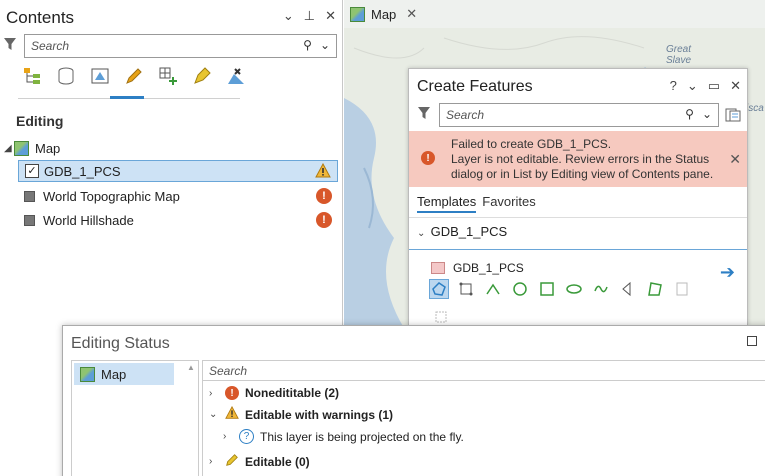 Image resolution: width=765 pixels, height=476 pixels. I want to click on status-group-noneditable: › ! Nonedititable (2), so click(274, 393).